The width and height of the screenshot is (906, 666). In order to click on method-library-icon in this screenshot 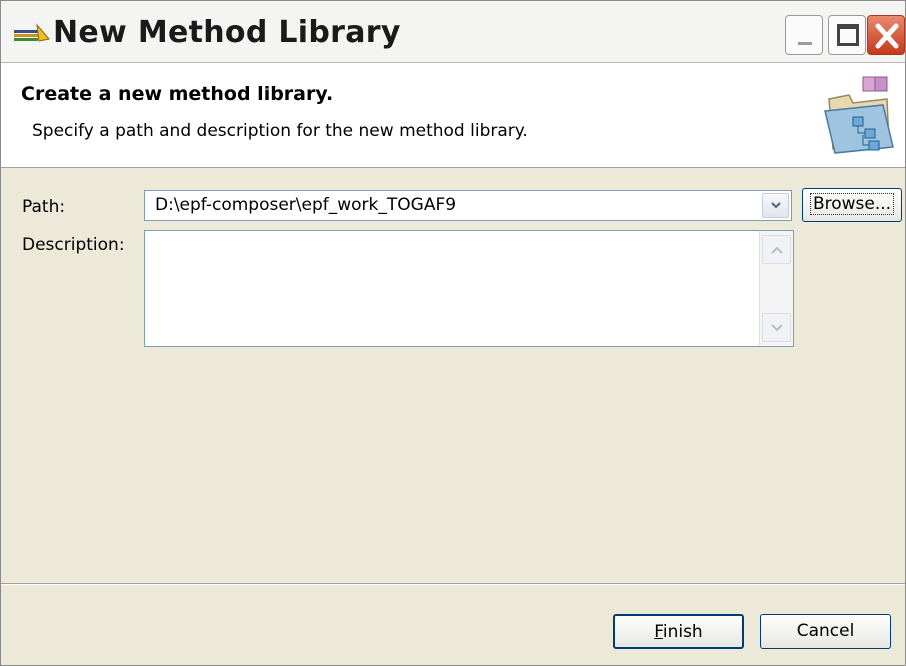, I will do `click(32, 32)`.